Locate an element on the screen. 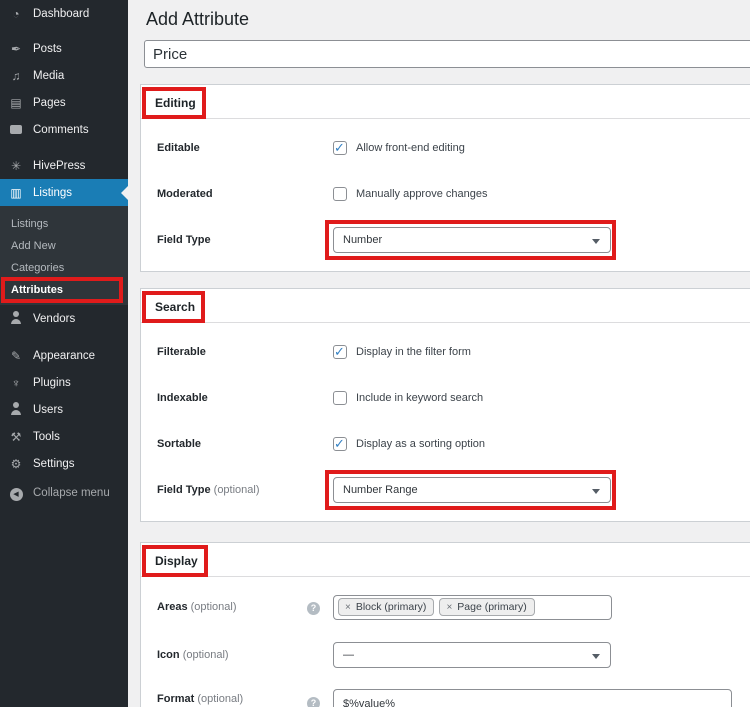 The height and width of the screenshot is (707, 750). field-label: Areas (optional) is located at coordinates (197, 607).